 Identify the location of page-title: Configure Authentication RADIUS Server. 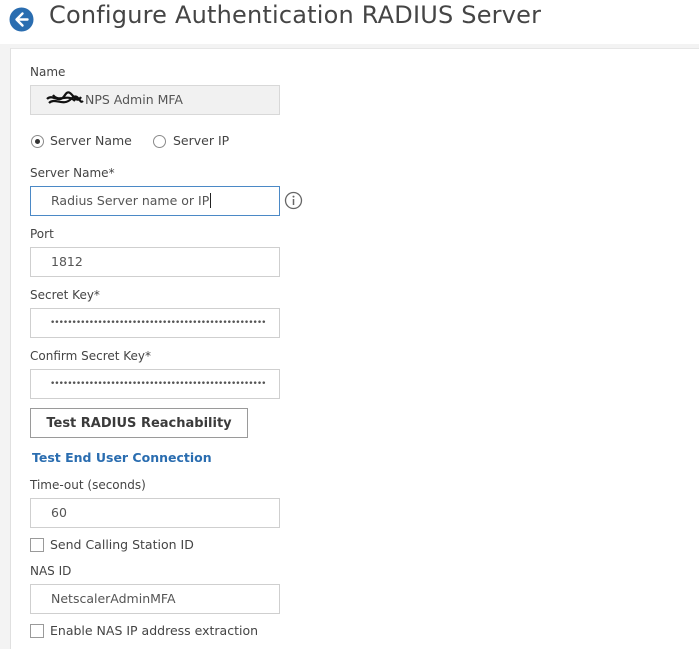
(295, 15).